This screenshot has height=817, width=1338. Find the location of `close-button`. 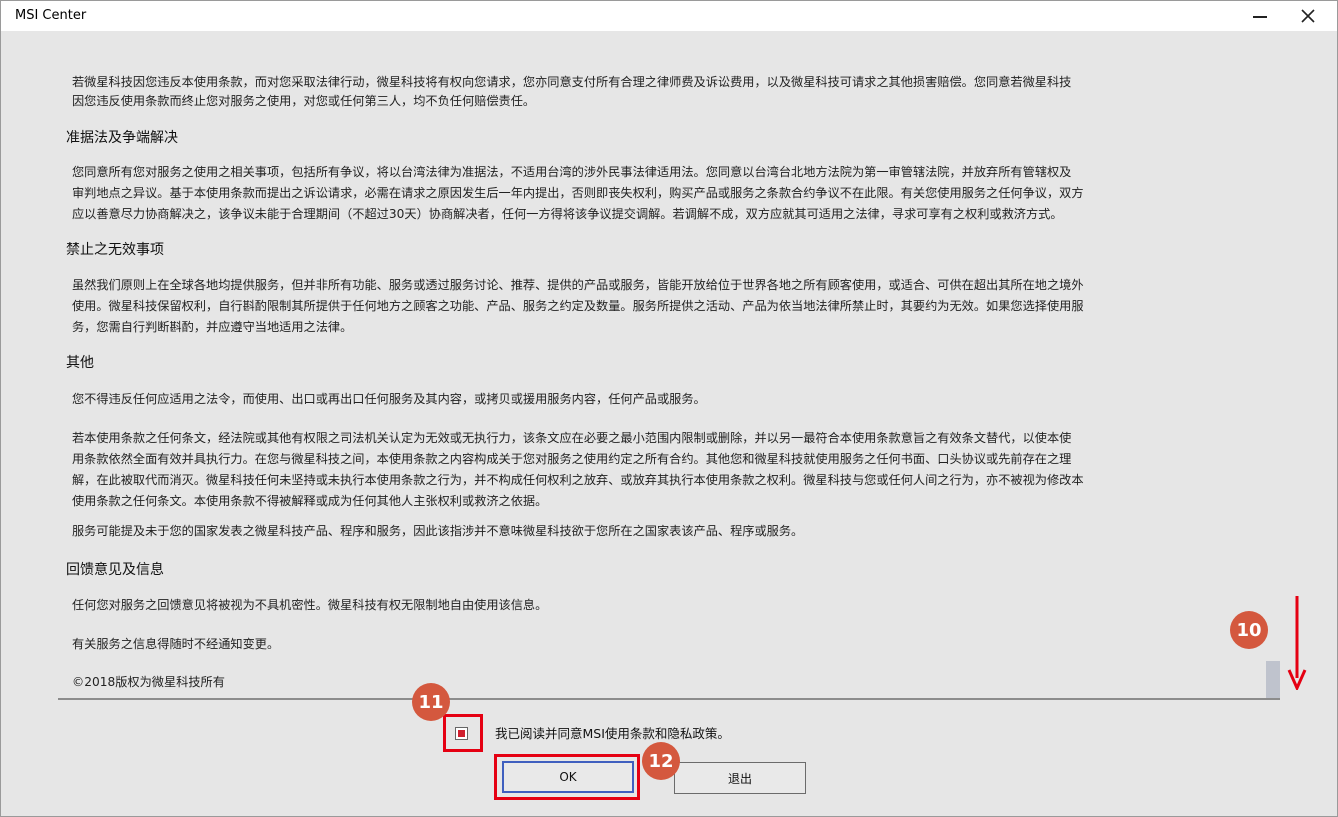

close-button is located at coordinates (1308, 16).